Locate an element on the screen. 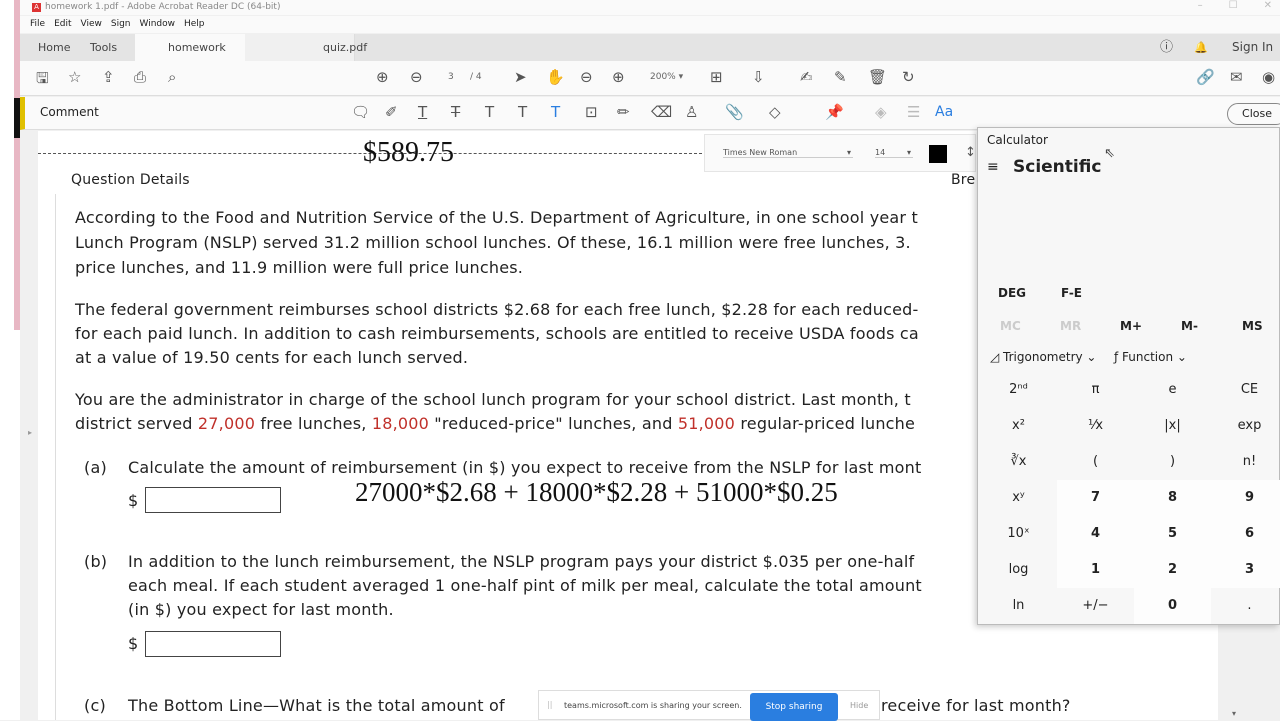  calc-key: 8 is located at coordinates (1172, 498).